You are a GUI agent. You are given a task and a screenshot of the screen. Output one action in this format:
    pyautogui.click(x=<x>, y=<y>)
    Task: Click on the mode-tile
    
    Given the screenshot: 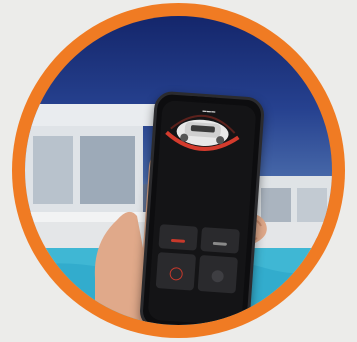 What is the action you would take?
    pyautogui.click(x=220, y=240)
    